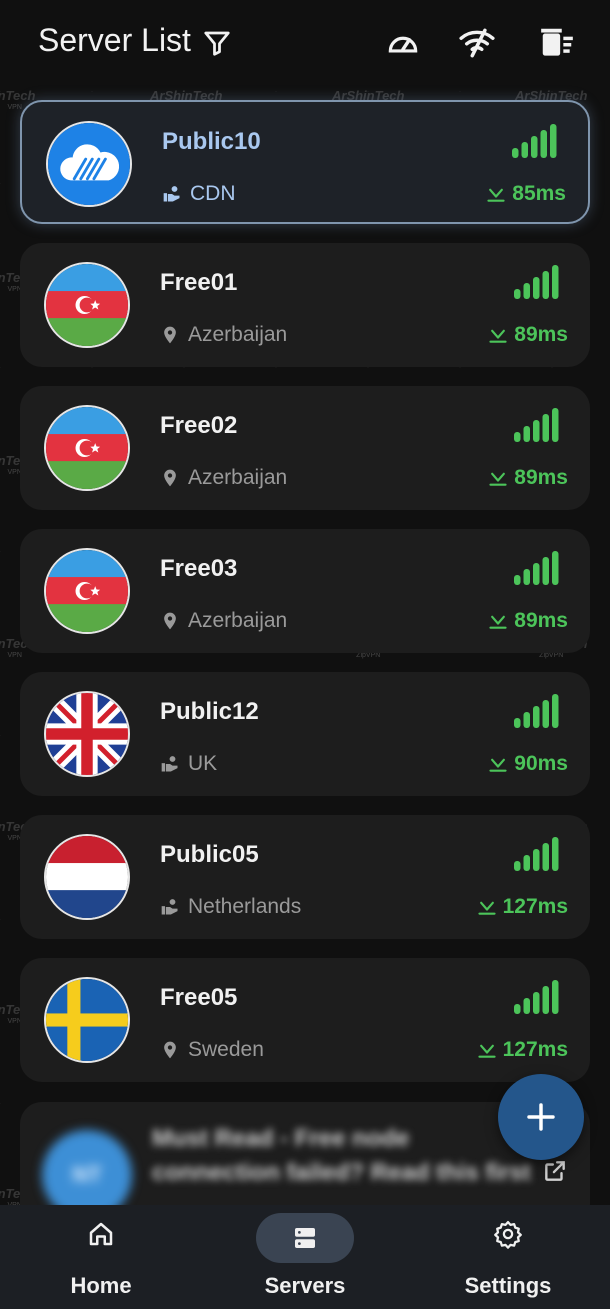 Image resolution: width=610 pixels, height=1309 pixels. What do you see at coordinates (209, 854) in the screenshot?
I see `server-name: Public05` at bounding box center [209, 854].